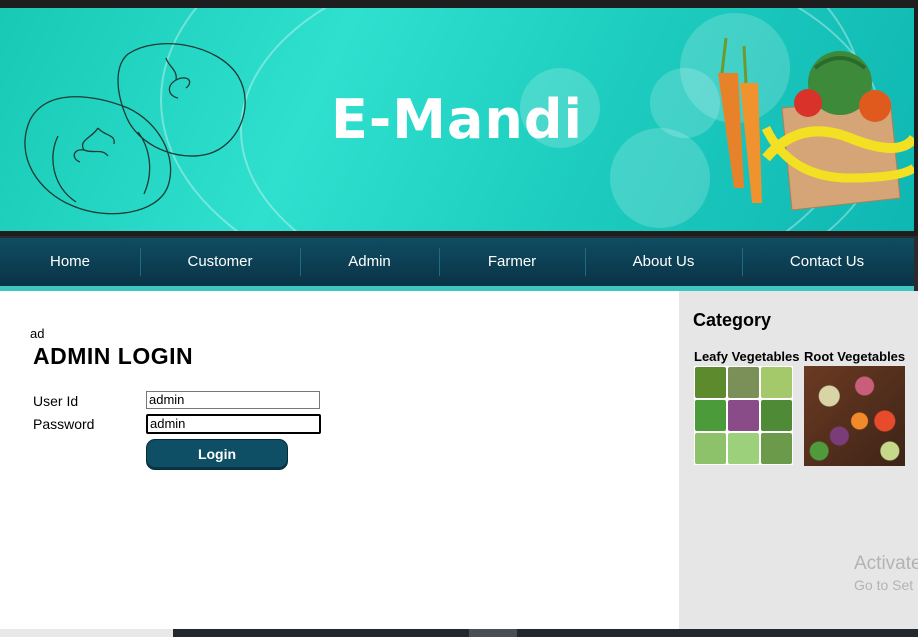  I want to click on category-title: Category, so click(732, 320).